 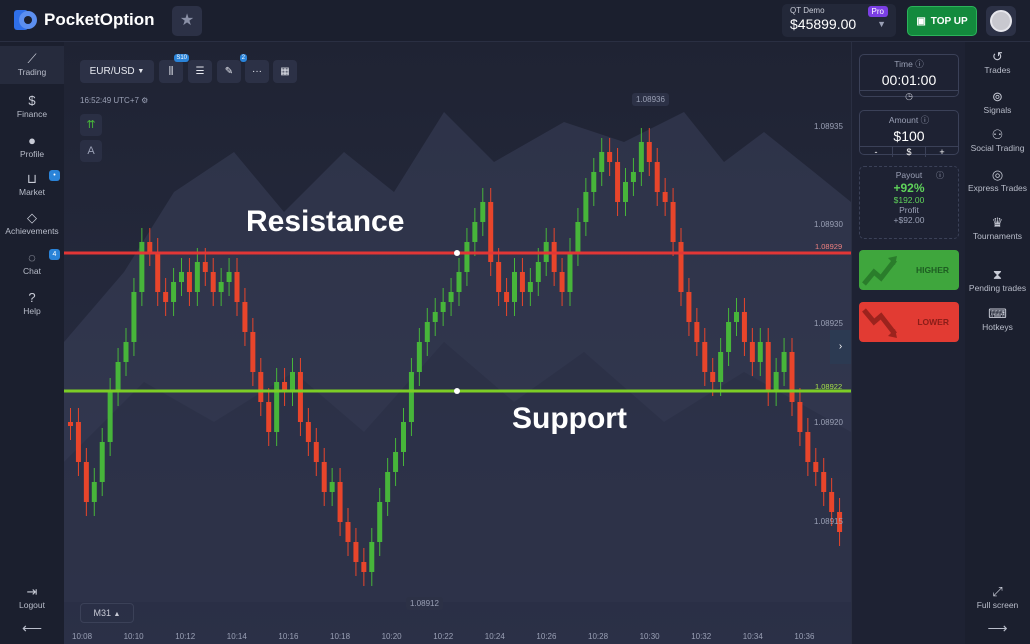 What do you see at coordinates (84, 20) in the screenshot?
I see `brand-logo: PocketOption` at bounding box center [84, 20].